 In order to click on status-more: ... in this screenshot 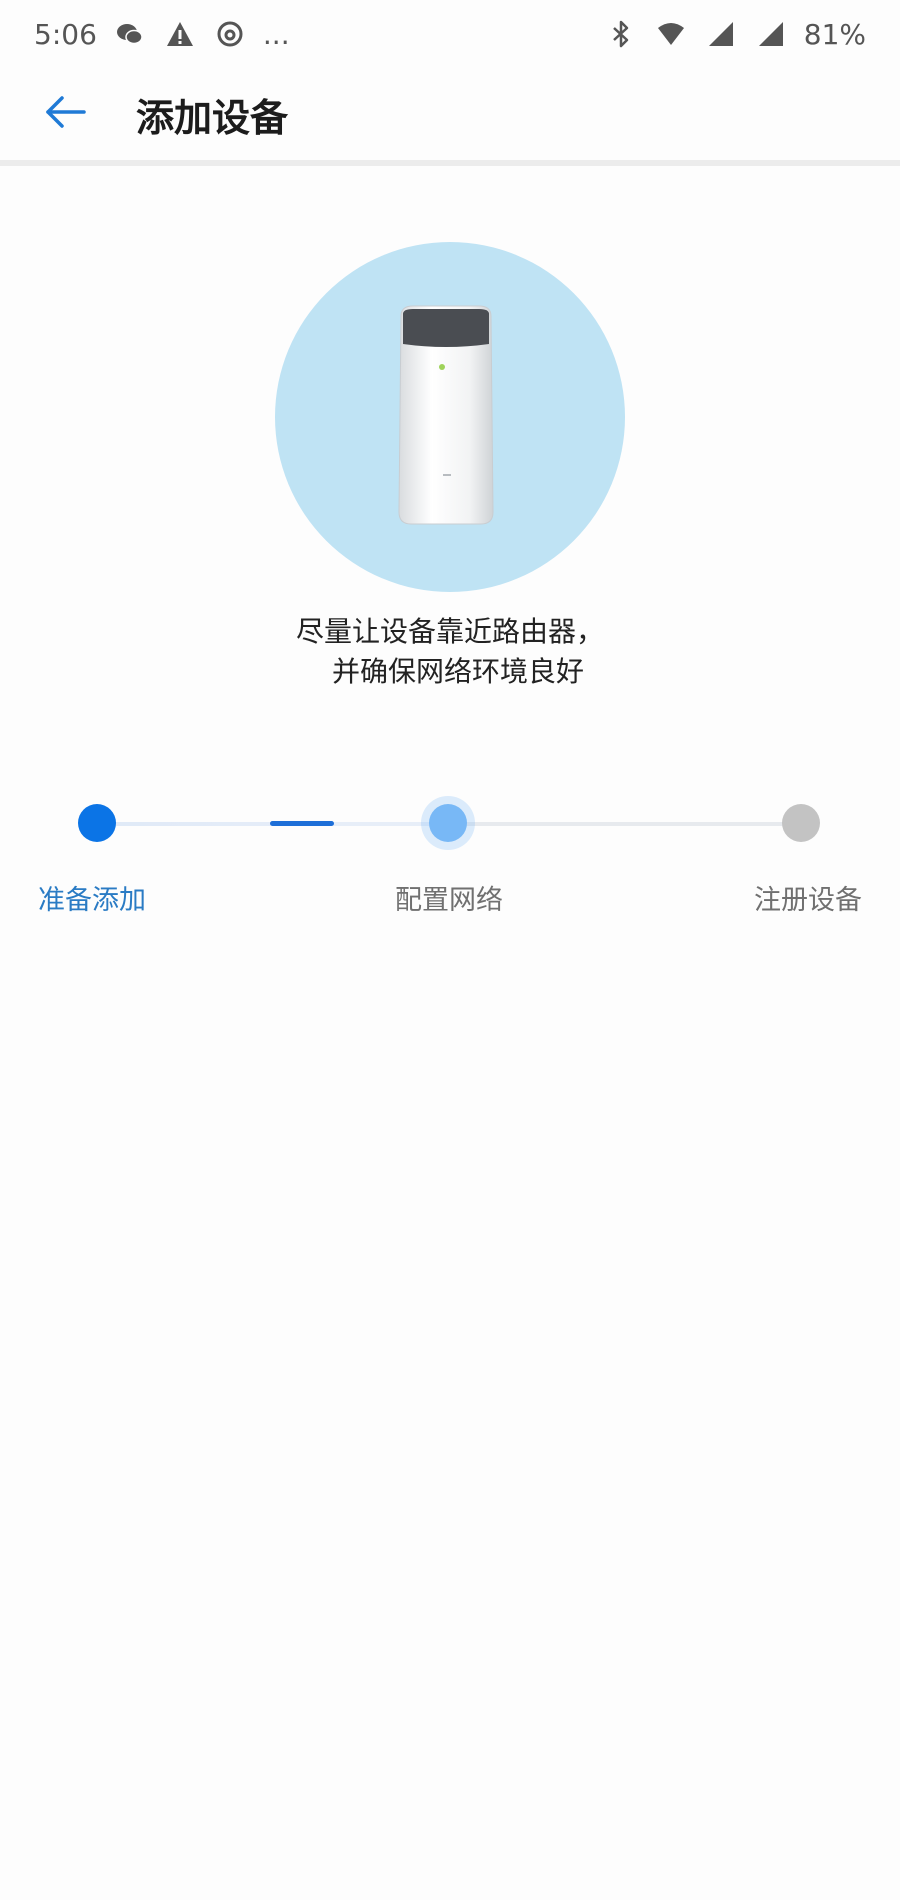, I will do `click(276, 34)`.